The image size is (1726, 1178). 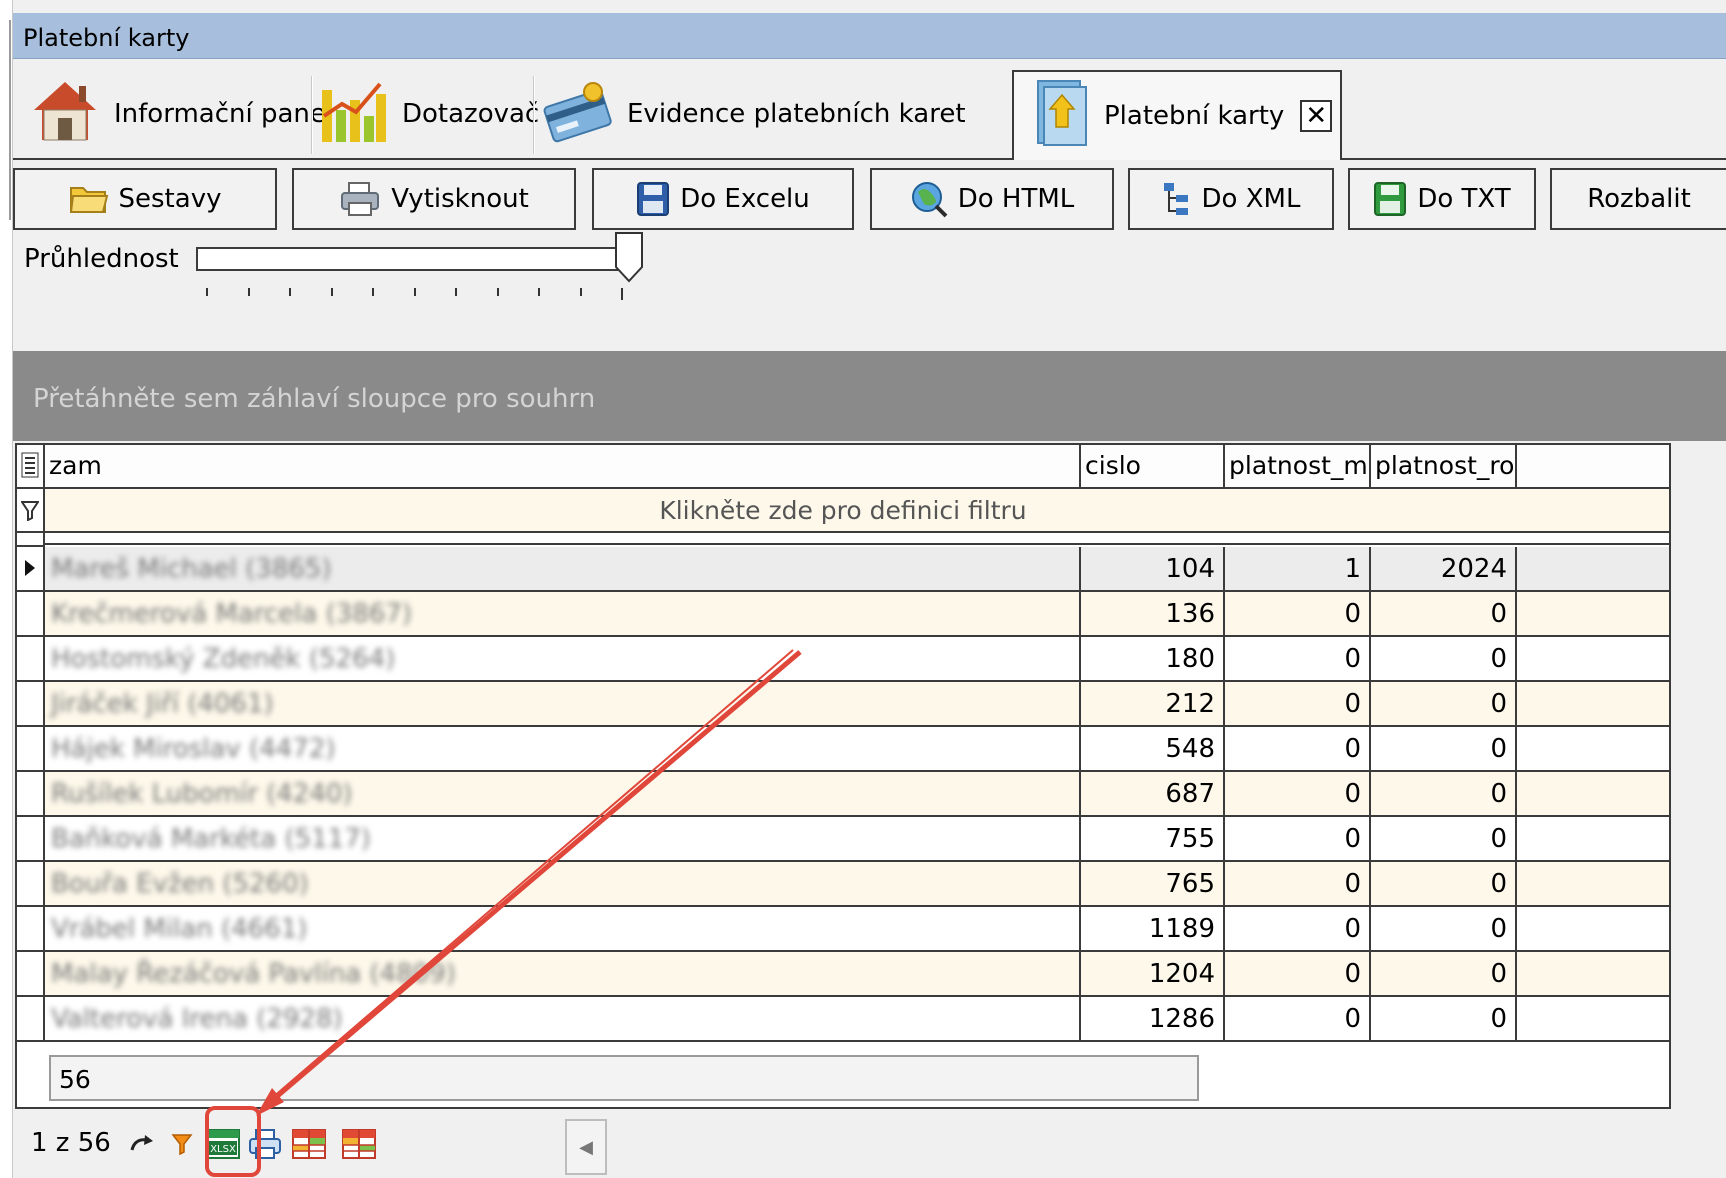 I want to click on column-chooser-icon, so click(x=31, y=467).